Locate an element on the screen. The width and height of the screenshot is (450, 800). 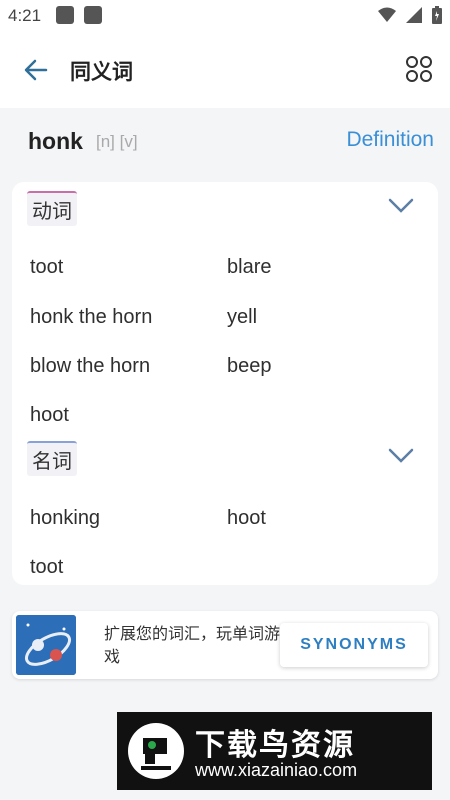
signal-icon is located at coordinates (414, 15).